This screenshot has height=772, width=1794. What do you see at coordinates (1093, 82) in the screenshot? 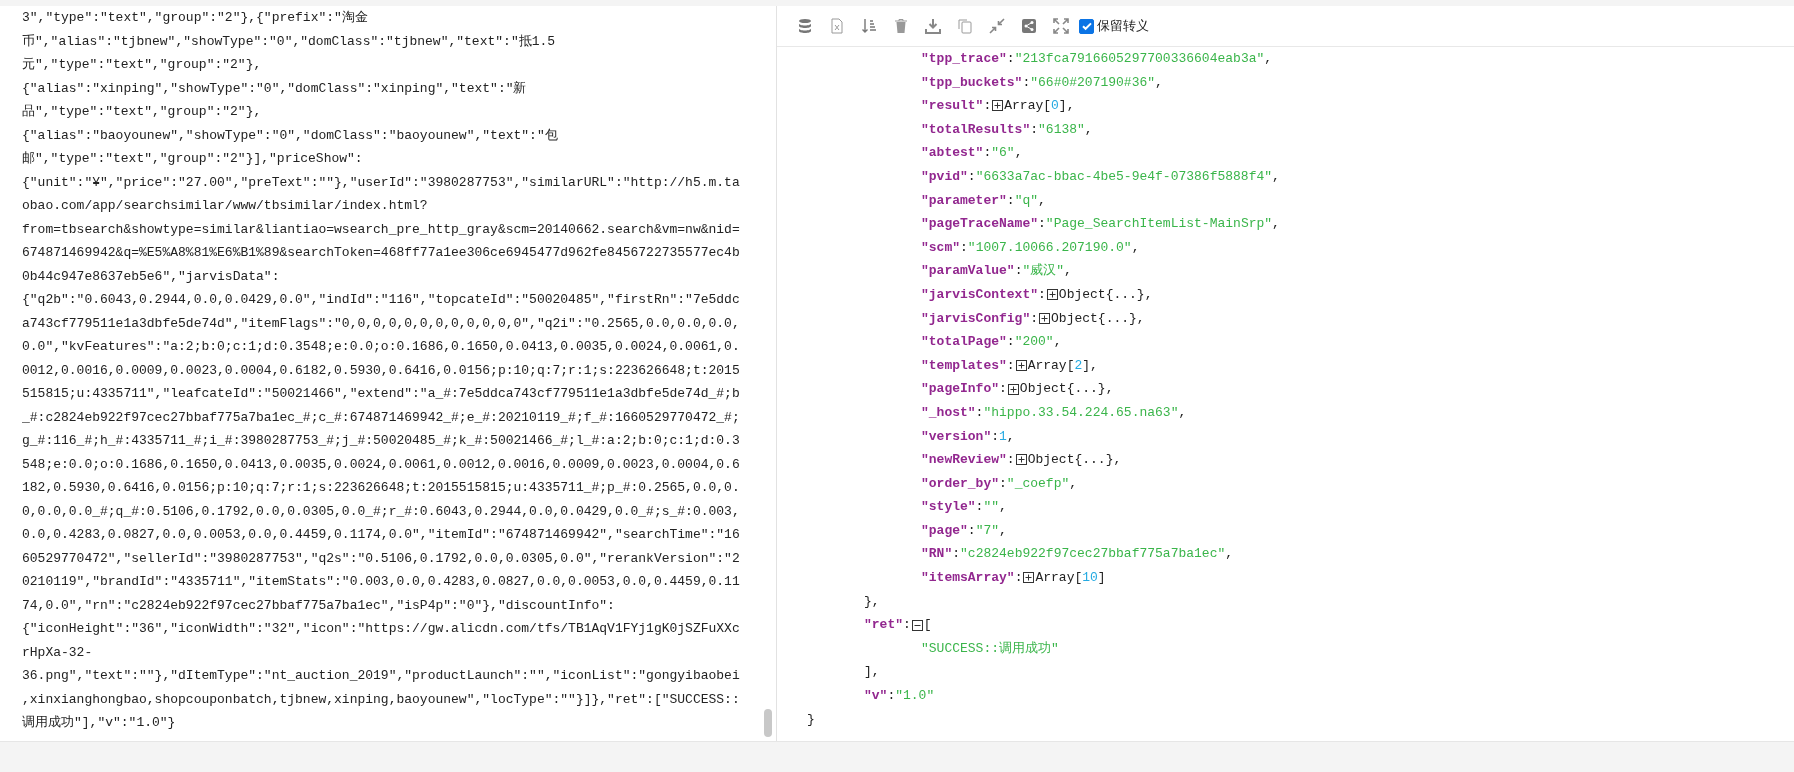
I see `string-value: "66#0#207190#36"` at bounding box center [1093, 82].